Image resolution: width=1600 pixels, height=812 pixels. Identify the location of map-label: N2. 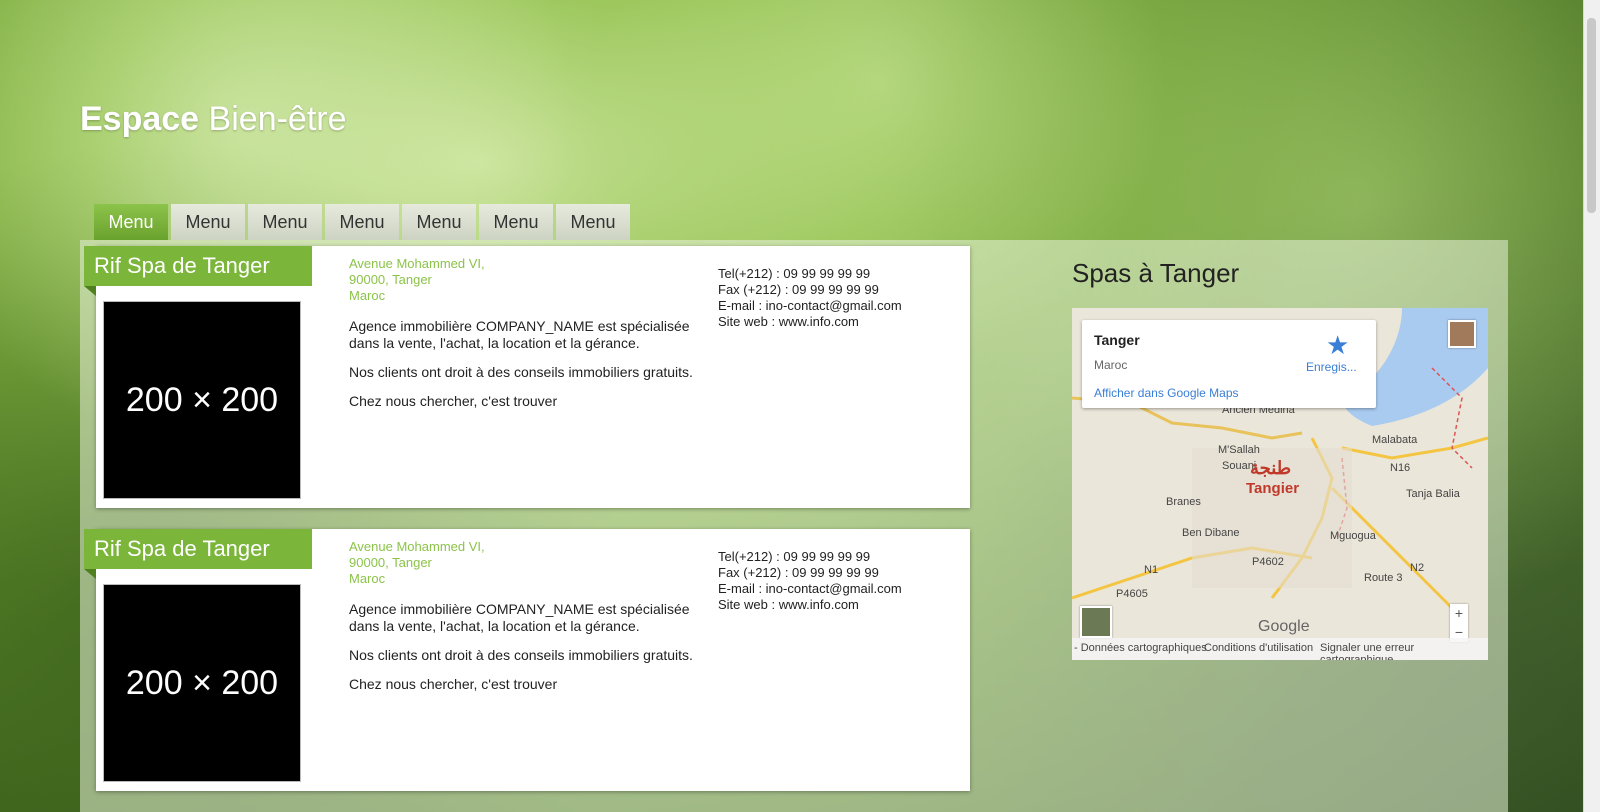
(1417, 568).